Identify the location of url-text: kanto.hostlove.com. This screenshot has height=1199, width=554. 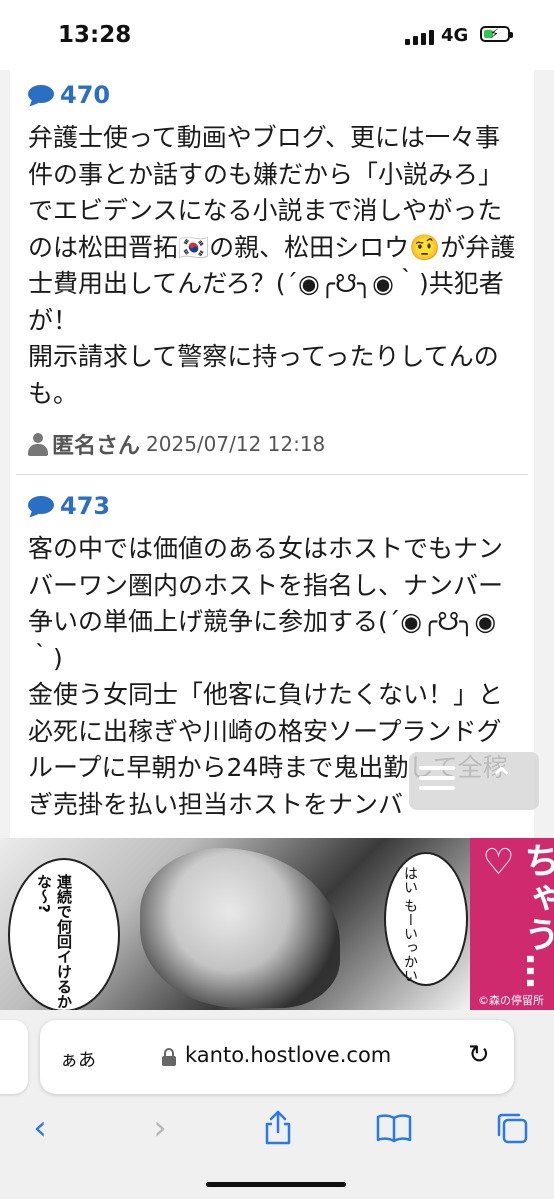
(288, 1055).